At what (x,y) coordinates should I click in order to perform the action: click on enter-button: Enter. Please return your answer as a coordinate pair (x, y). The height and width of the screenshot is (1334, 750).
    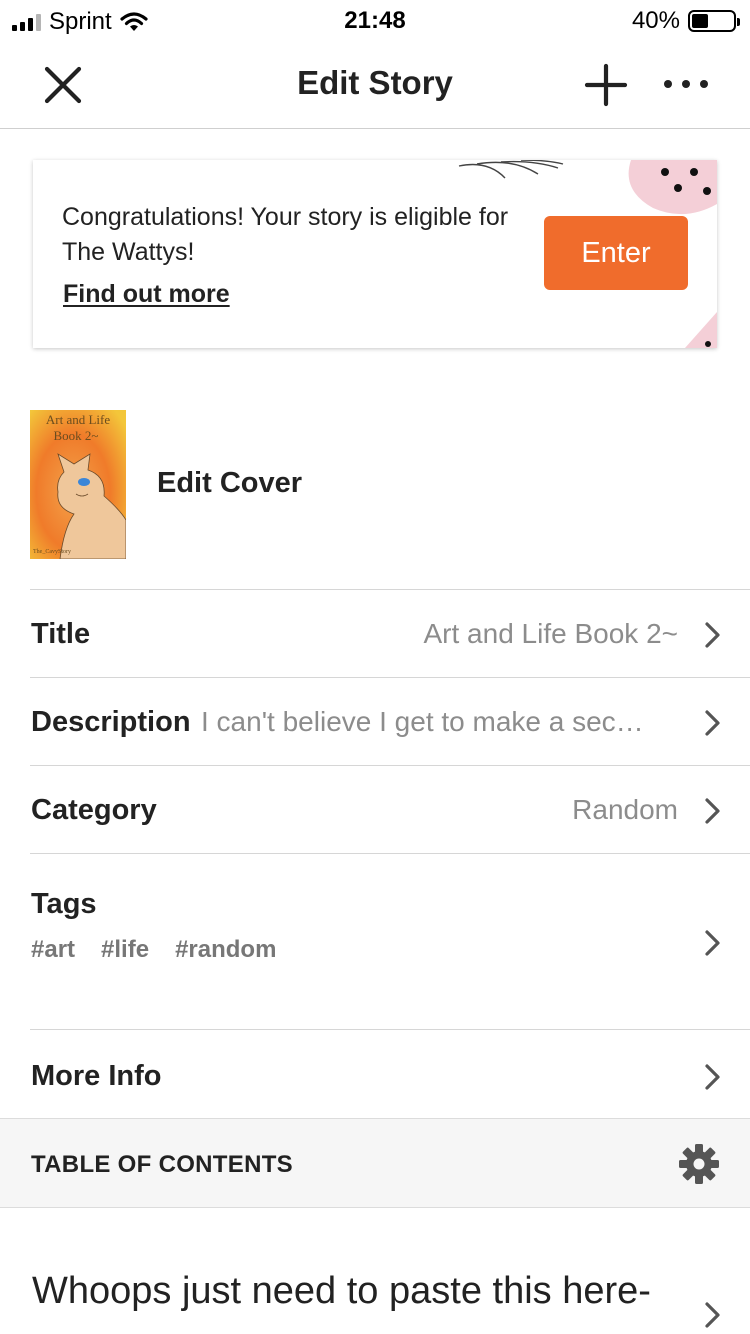
    Looking at the image, I should click on (616, 253).